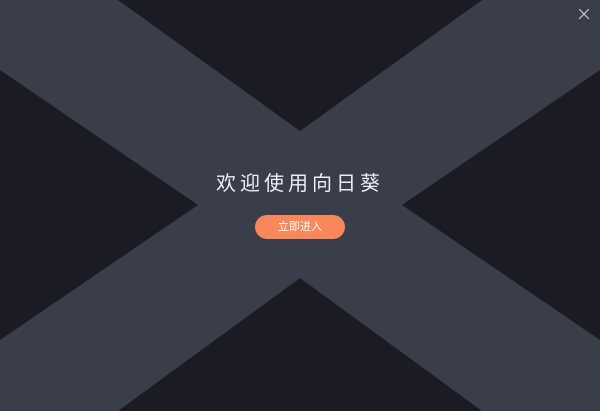 This screenshot has height=411, width=600. I want to click on enter-now-button: 立即进入, so click(300, 227).